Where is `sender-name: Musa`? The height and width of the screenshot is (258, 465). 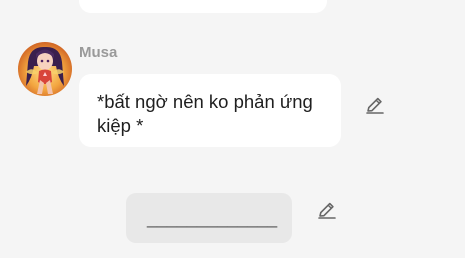 sender-name: Musa is located at coordinates (98, 52).